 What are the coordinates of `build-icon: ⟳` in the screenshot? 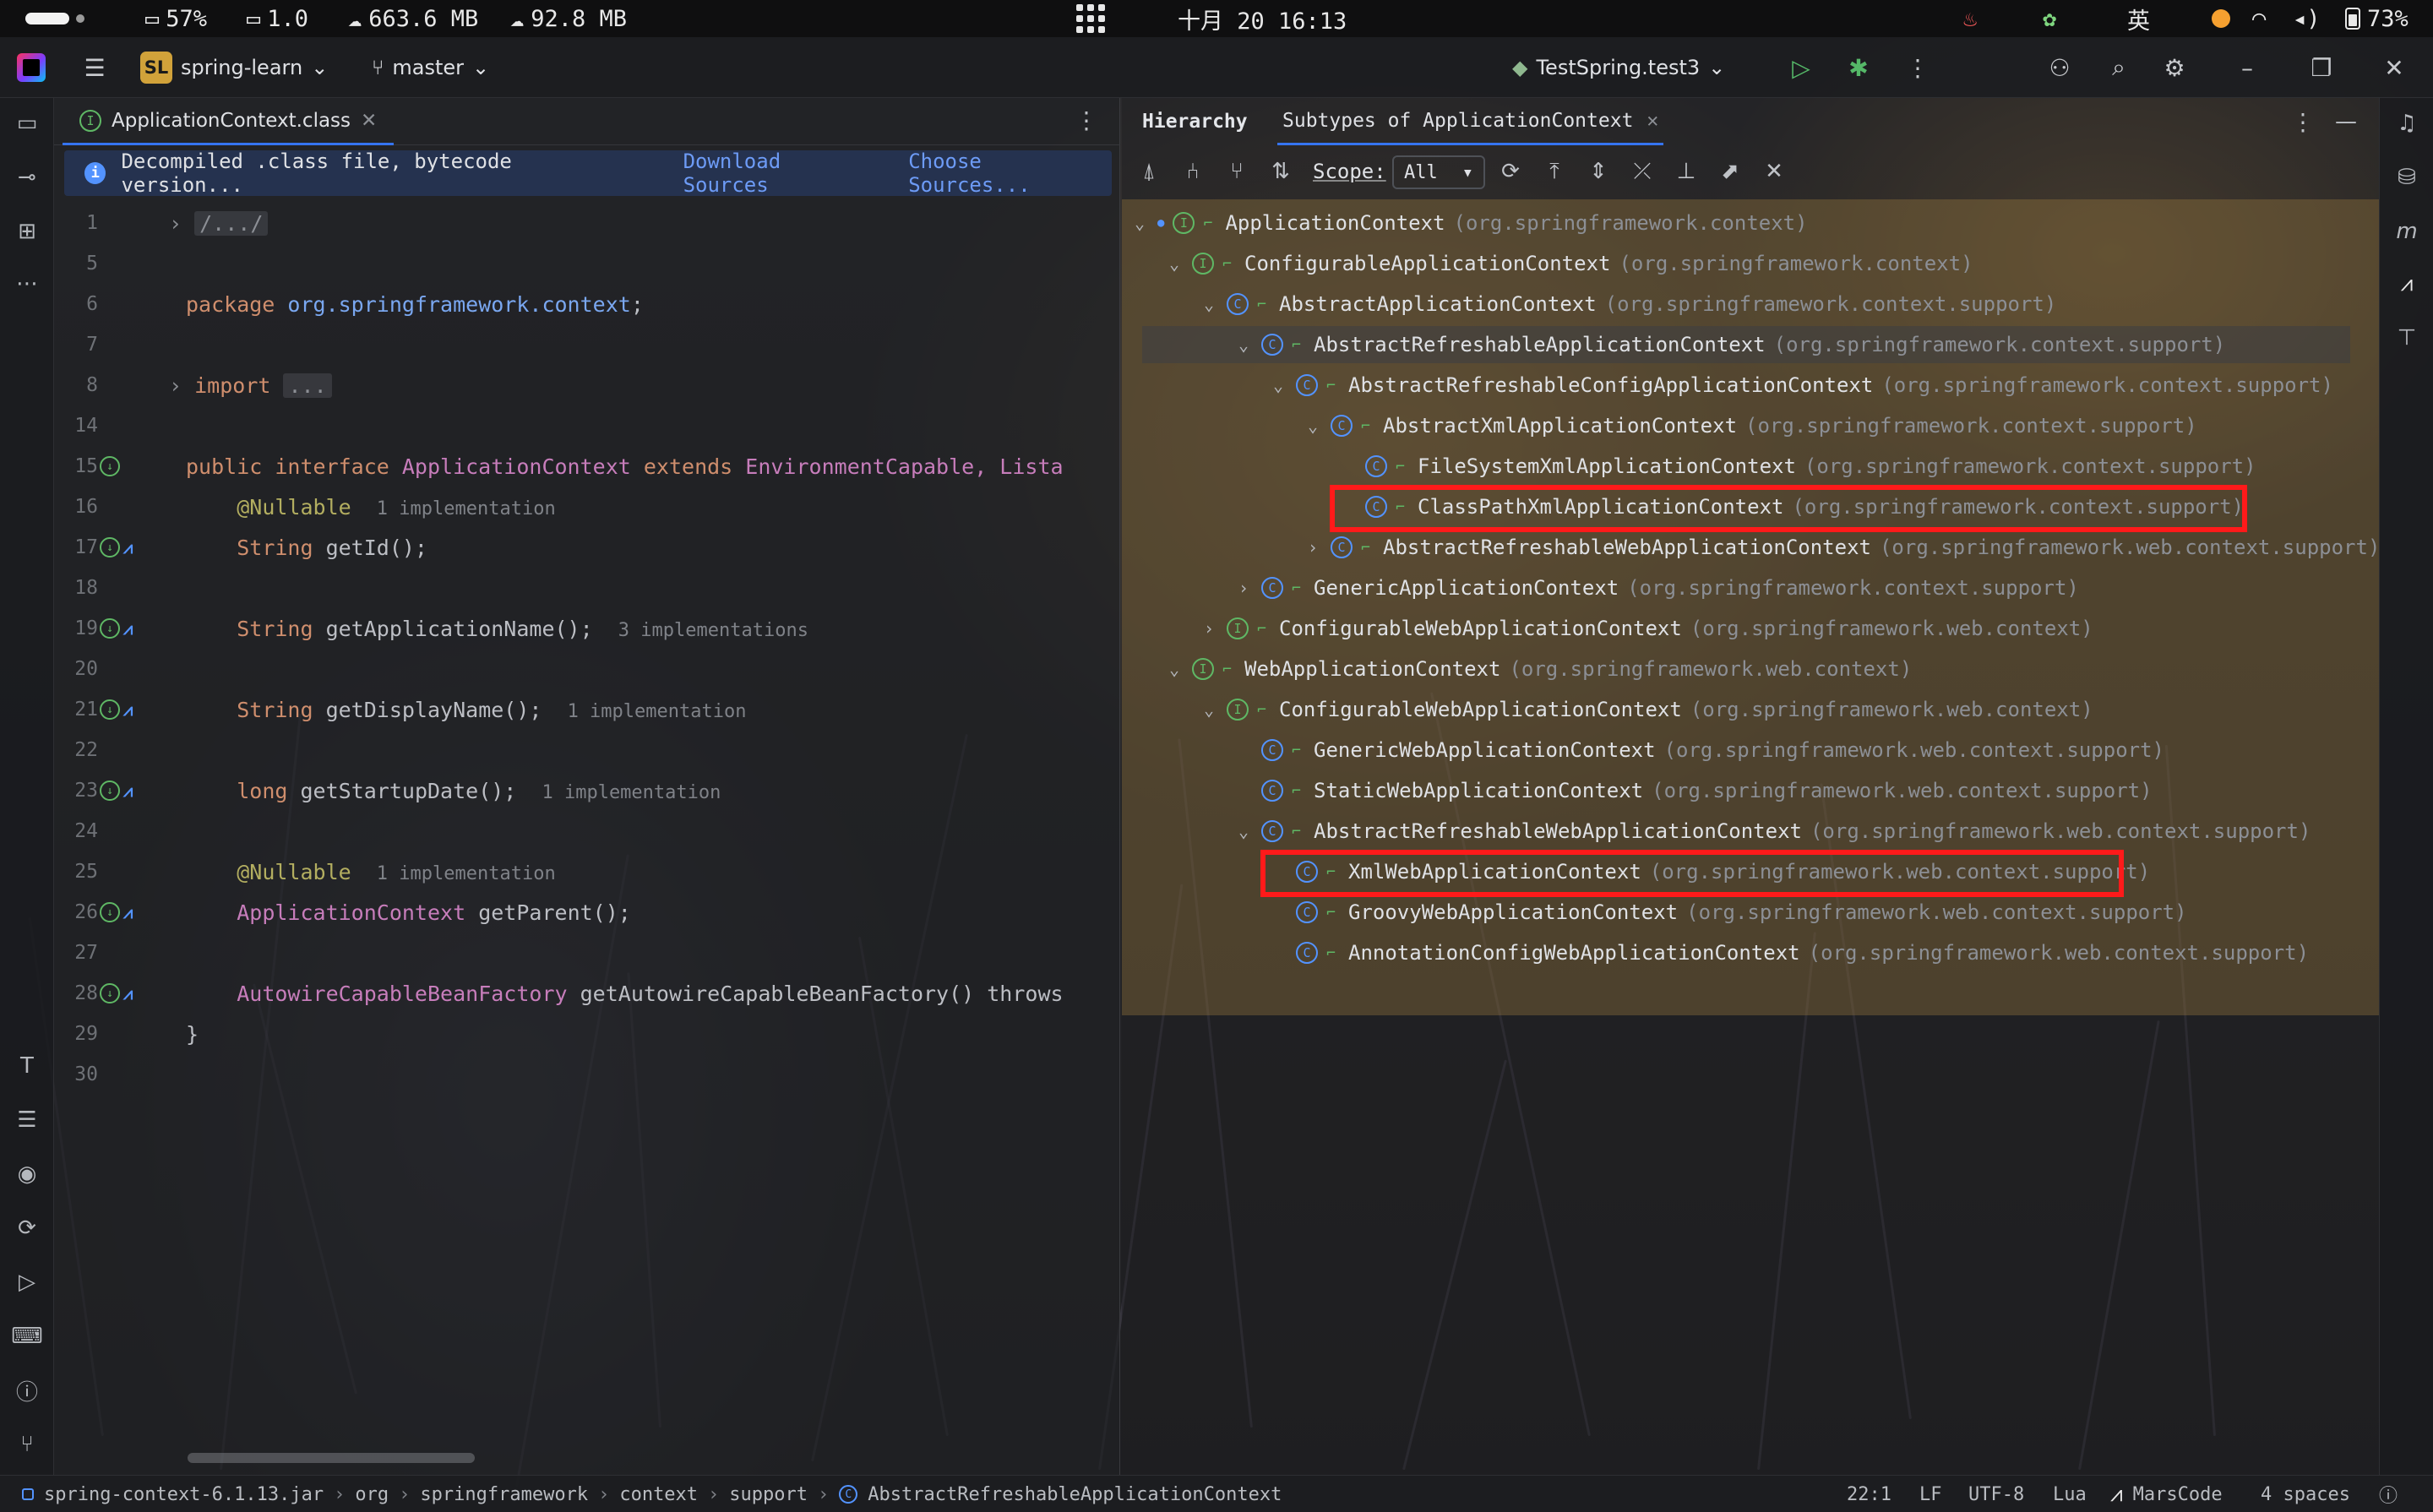 It's located at (27, 1228).